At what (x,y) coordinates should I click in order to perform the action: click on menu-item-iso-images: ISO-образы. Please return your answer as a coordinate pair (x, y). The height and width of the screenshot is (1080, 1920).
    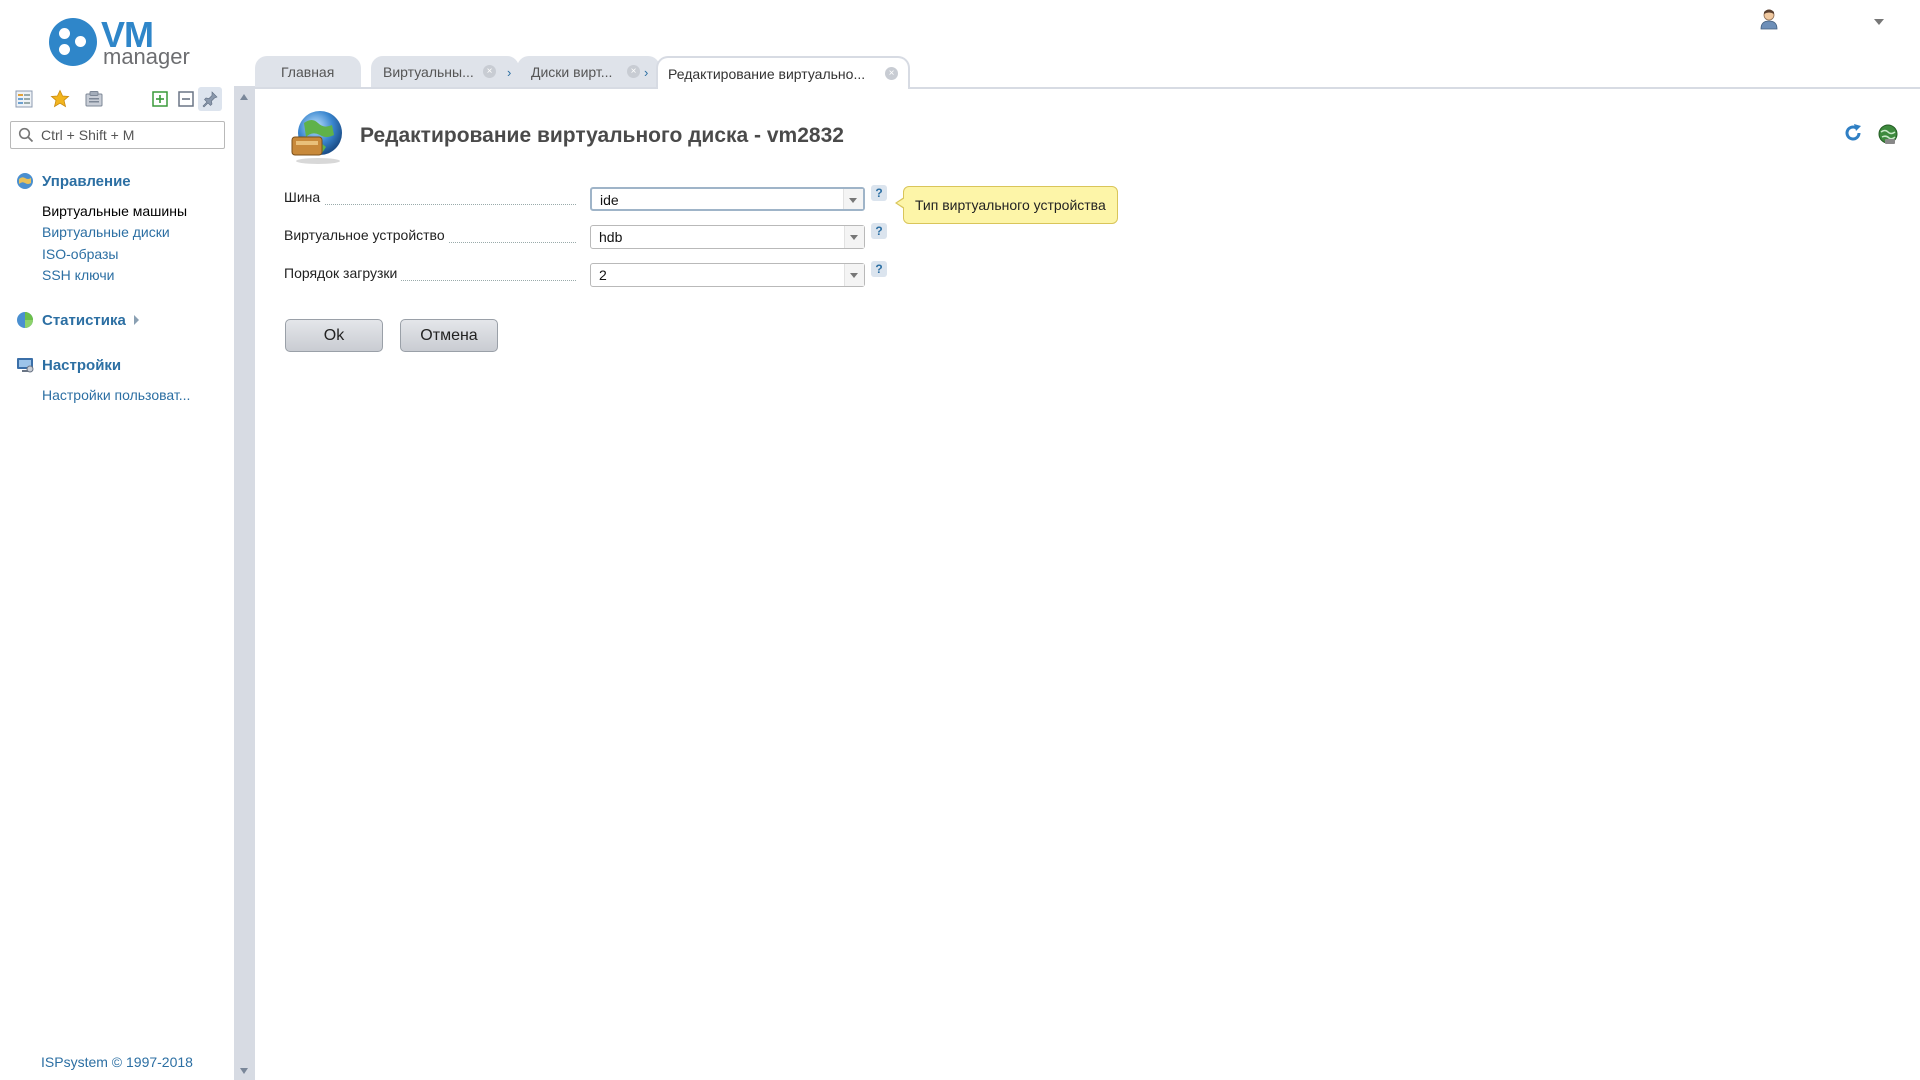
    Looking at the image, I should click on (80, 254).